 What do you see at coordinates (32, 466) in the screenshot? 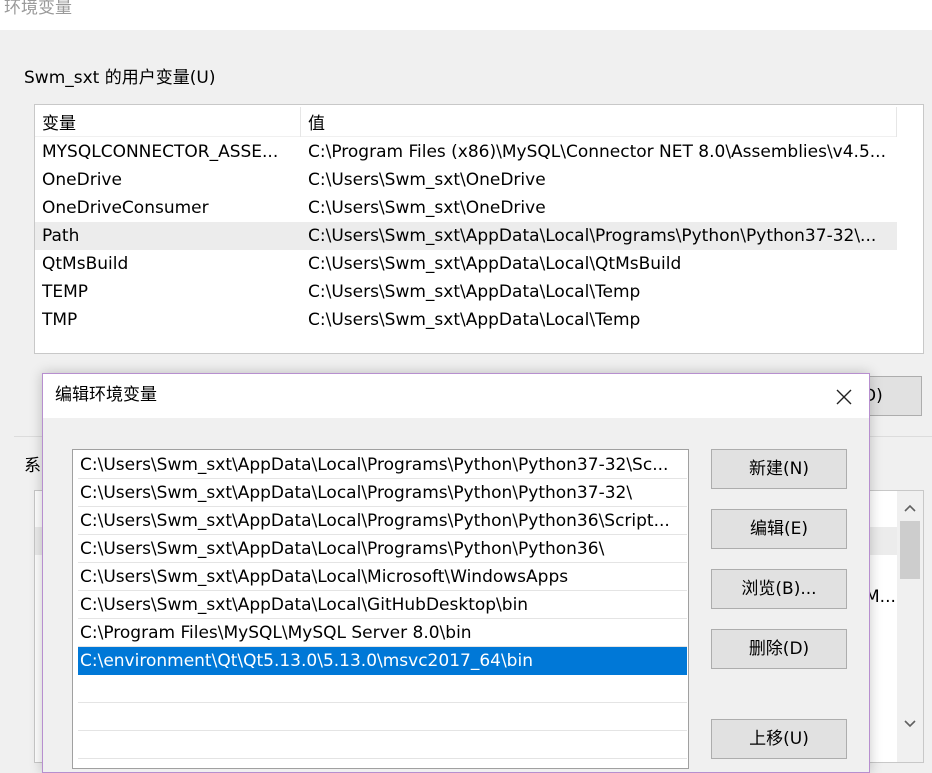
I see `system-vars-group-label: 系` at bounding box center [32, 466].